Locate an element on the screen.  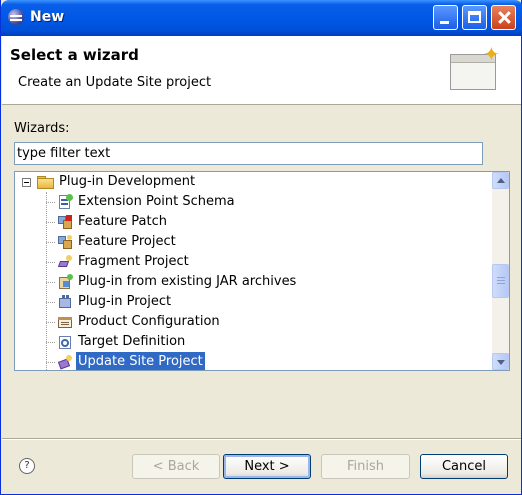
tree-item-label: Plug-in from existing JAR archives is located at coordinates (187, 281).